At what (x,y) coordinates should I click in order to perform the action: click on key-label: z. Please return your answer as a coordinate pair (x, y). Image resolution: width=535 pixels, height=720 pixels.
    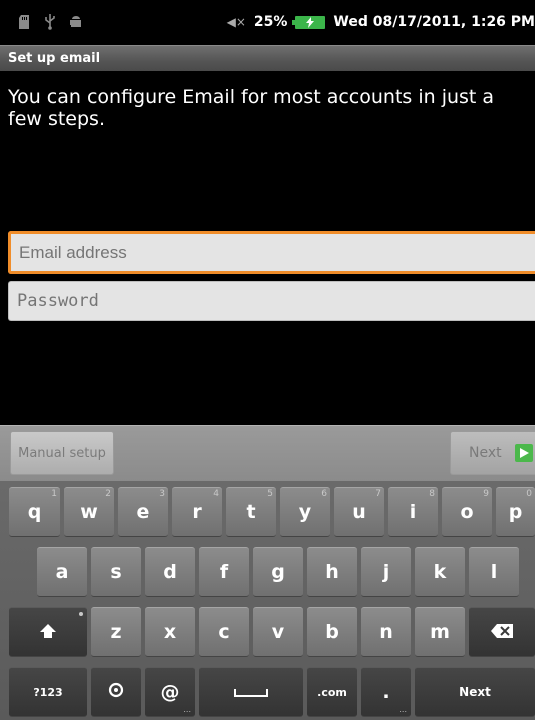
    Looking at the image, I should click on (116, 632).